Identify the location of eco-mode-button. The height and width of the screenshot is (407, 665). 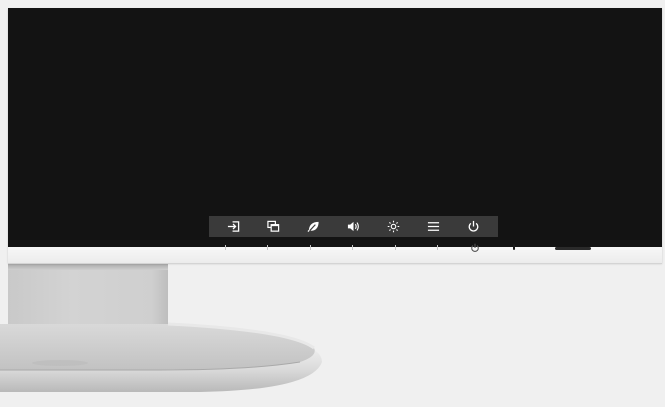
(313, 226).